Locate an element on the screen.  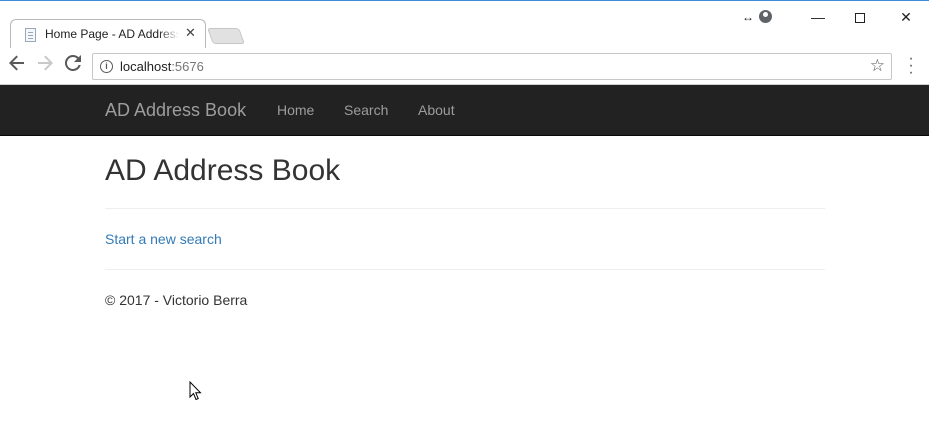
new-search-link: Start a new search is located at coordinates (163, 239).